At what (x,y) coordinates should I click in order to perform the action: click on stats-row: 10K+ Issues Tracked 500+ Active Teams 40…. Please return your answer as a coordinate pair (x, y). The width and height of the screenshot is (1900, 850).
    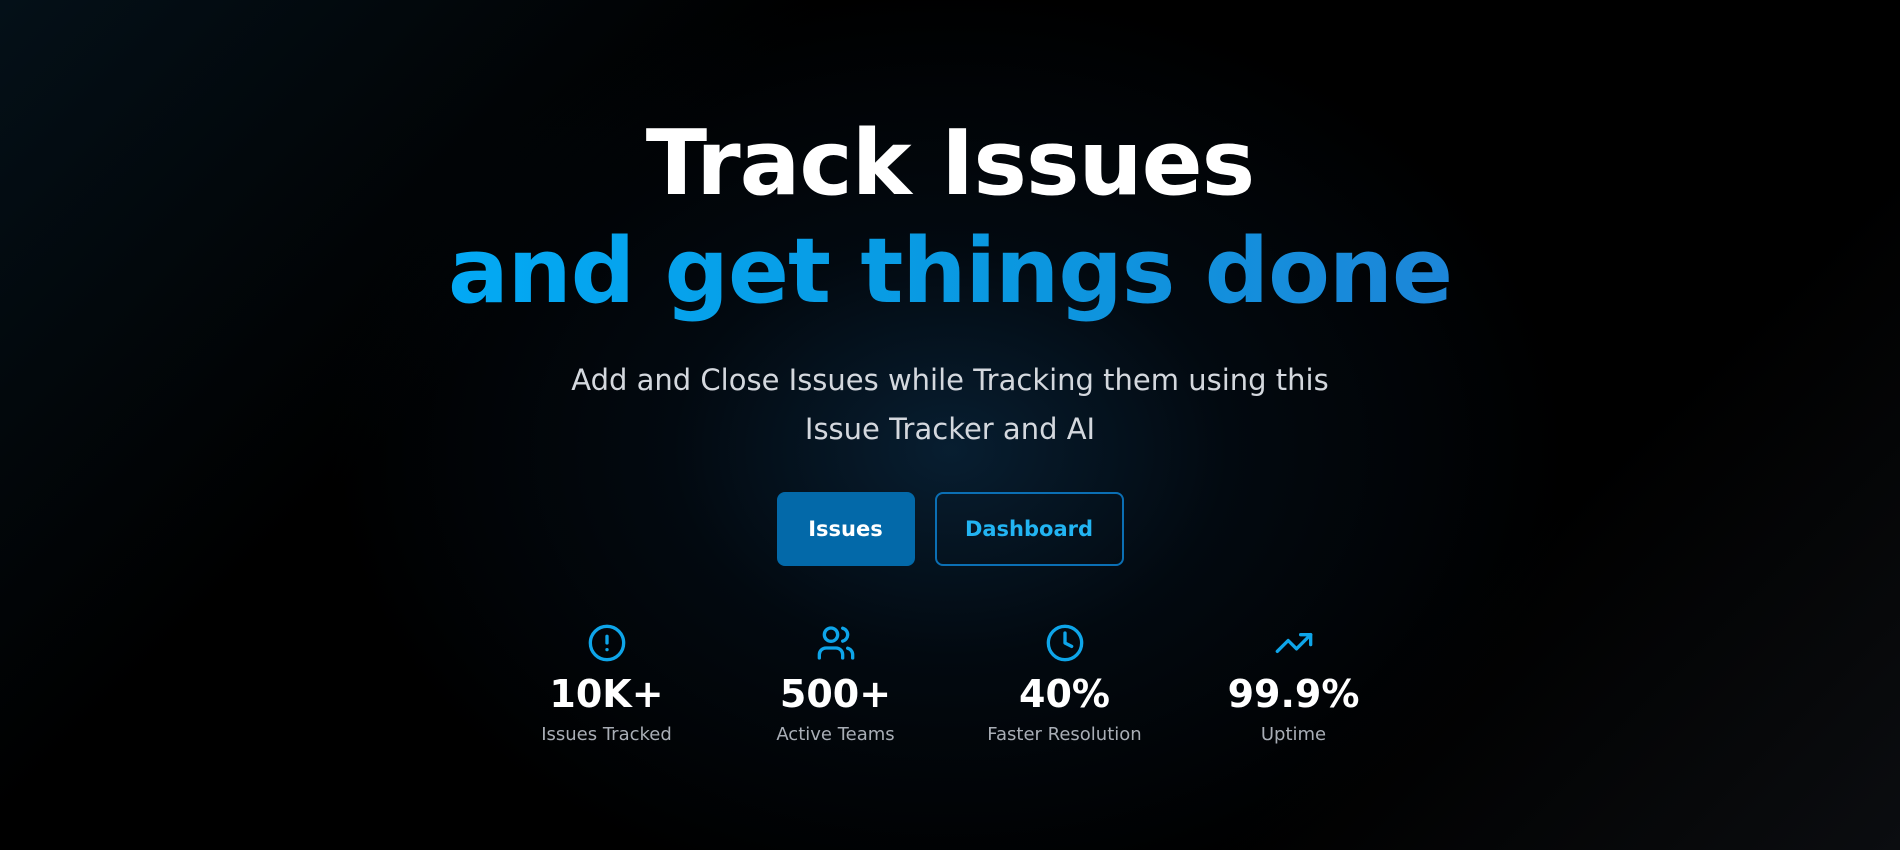
    Looking at the image, I should click on (950, 683).